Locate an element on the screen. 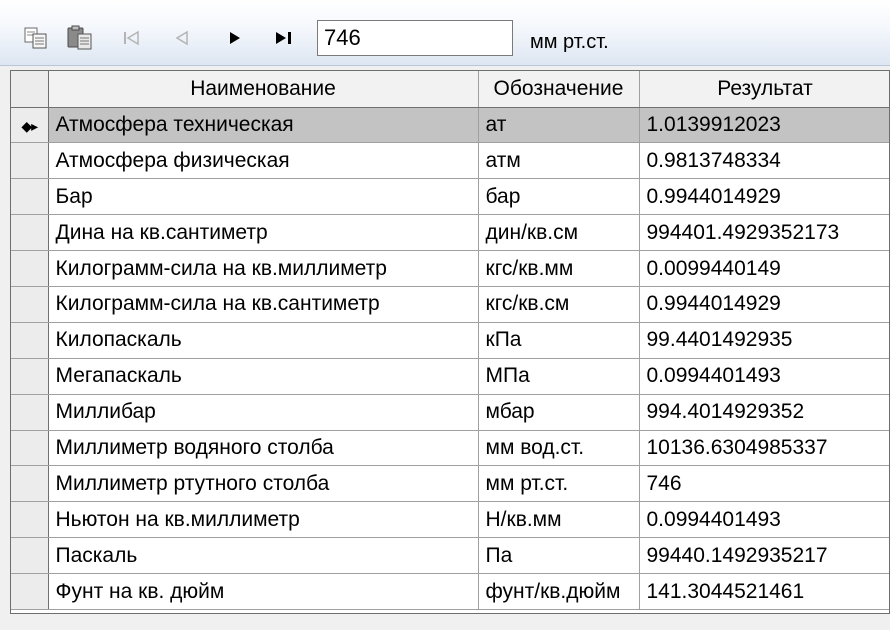  cell-name: Бар is located at coordinates (263, 197).